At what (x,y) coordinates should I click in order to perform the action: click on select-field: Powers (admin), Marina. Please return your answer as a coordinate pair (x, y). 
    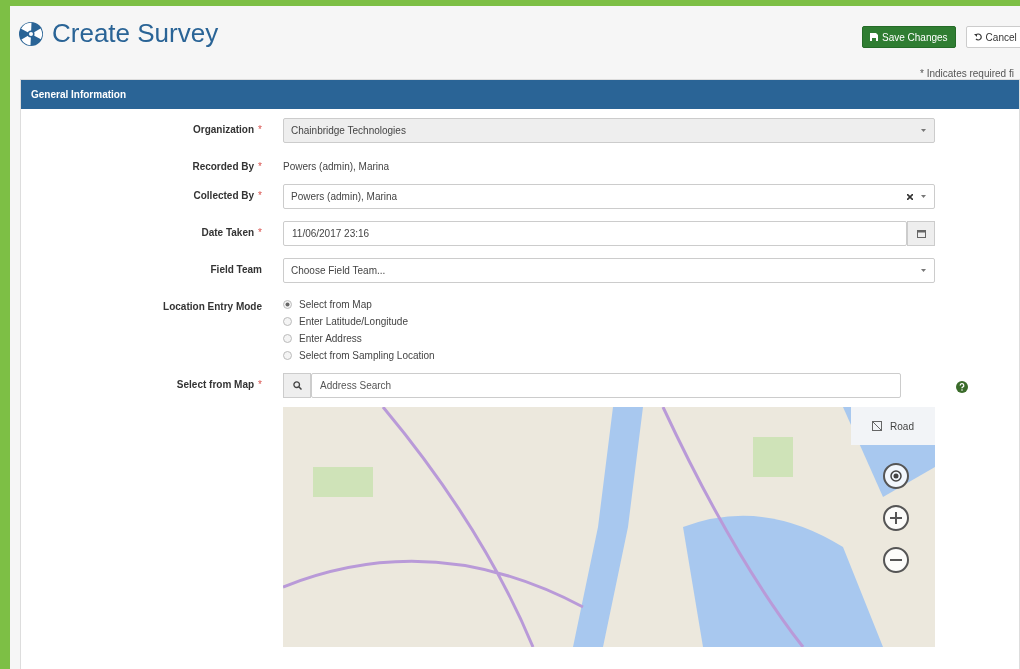
    Looking at the image, I should click on (609, 196).